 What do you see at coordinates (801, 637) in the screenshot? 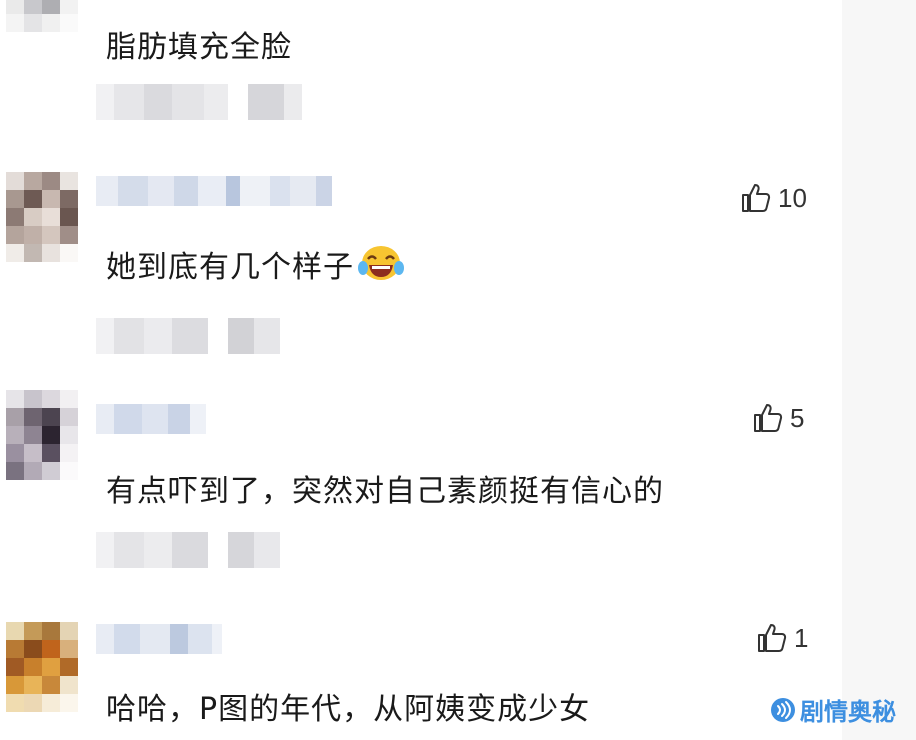
I see `like-count: 1` at bounding box center [801, 637].